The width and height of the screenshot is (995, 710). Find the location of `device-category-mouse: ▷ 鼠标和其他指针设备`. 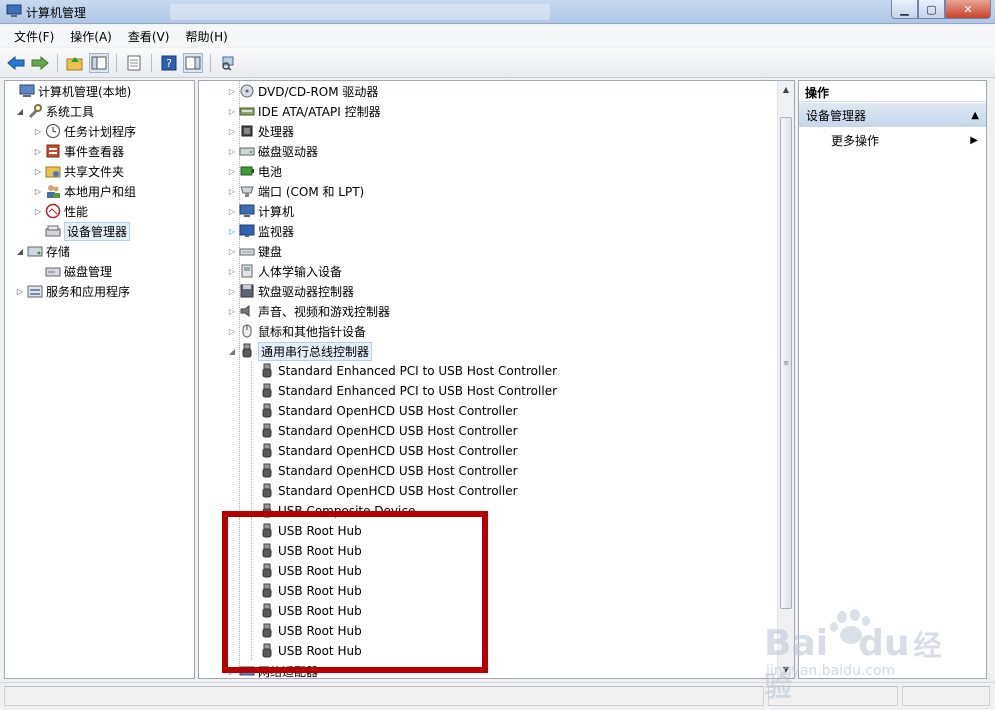

device-category-mouse: ▷ 鼠标和其他指针设备 is located at coordinates (296, 331).